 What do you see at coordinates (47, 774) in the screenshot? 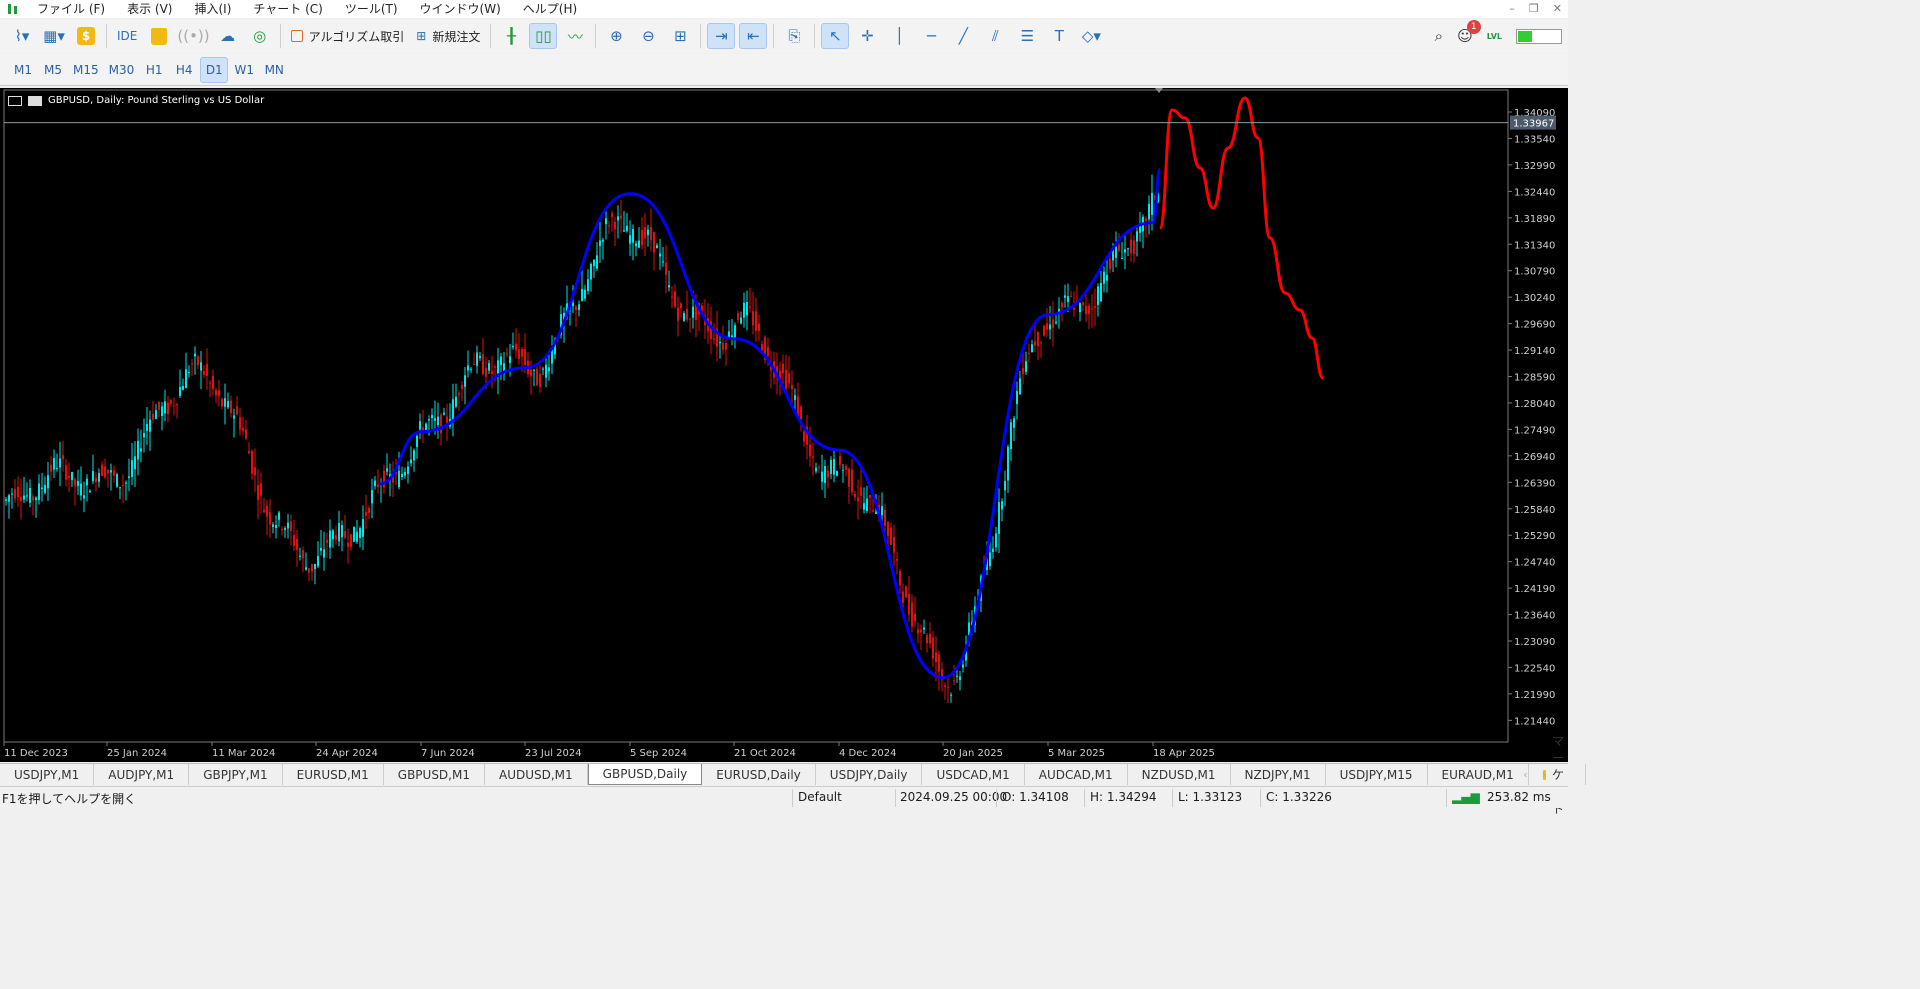
I see `chart-tab: USDJPY,M1` at bounding box center [47, 774].